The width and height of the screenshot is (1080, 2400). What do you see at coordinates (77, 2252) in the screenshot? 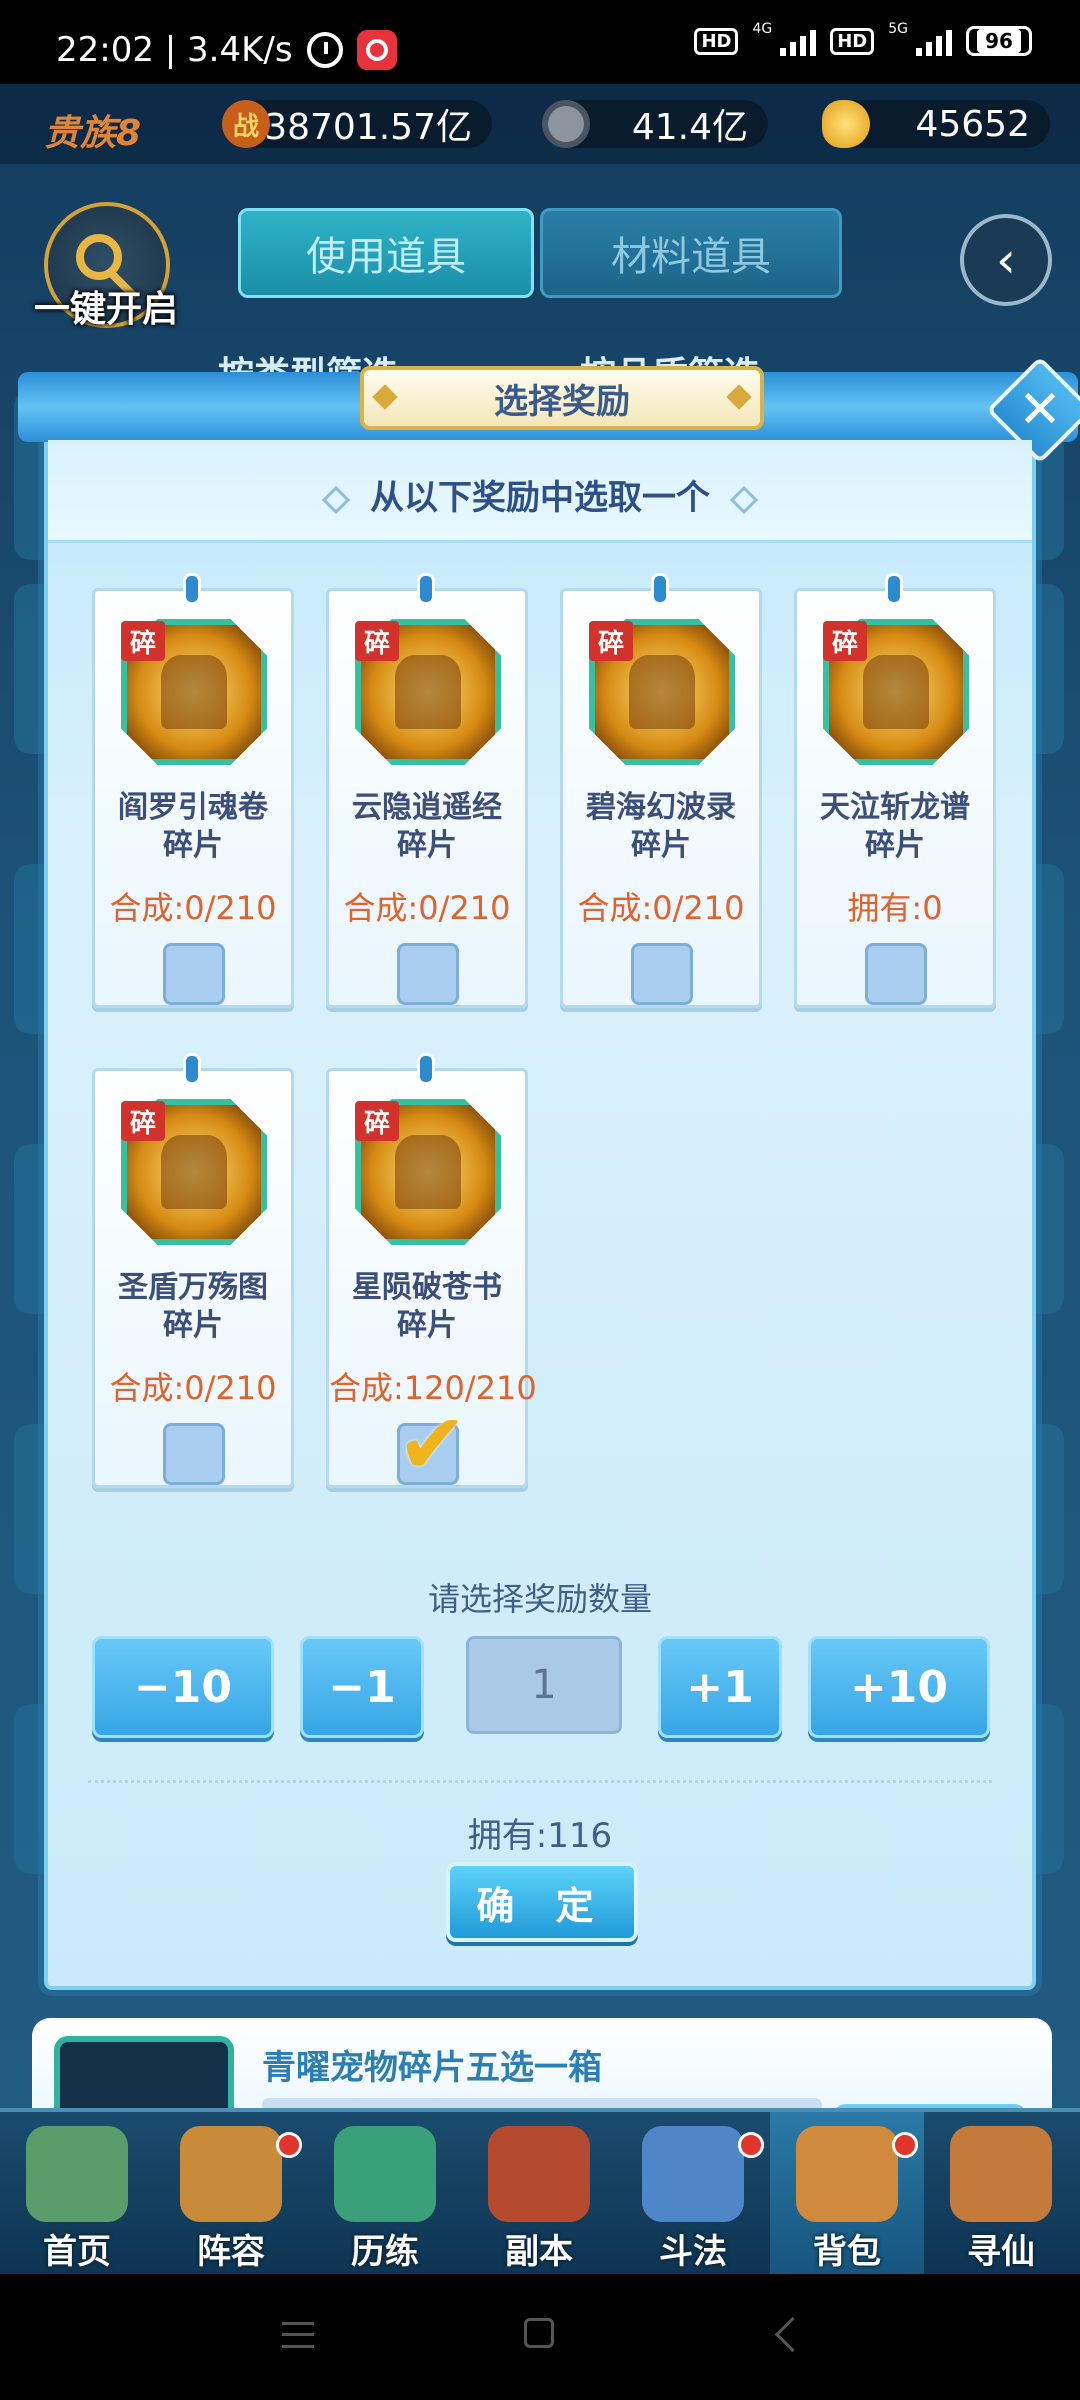
I see `nav-label: 首页` at bounding box center [77, 2252].